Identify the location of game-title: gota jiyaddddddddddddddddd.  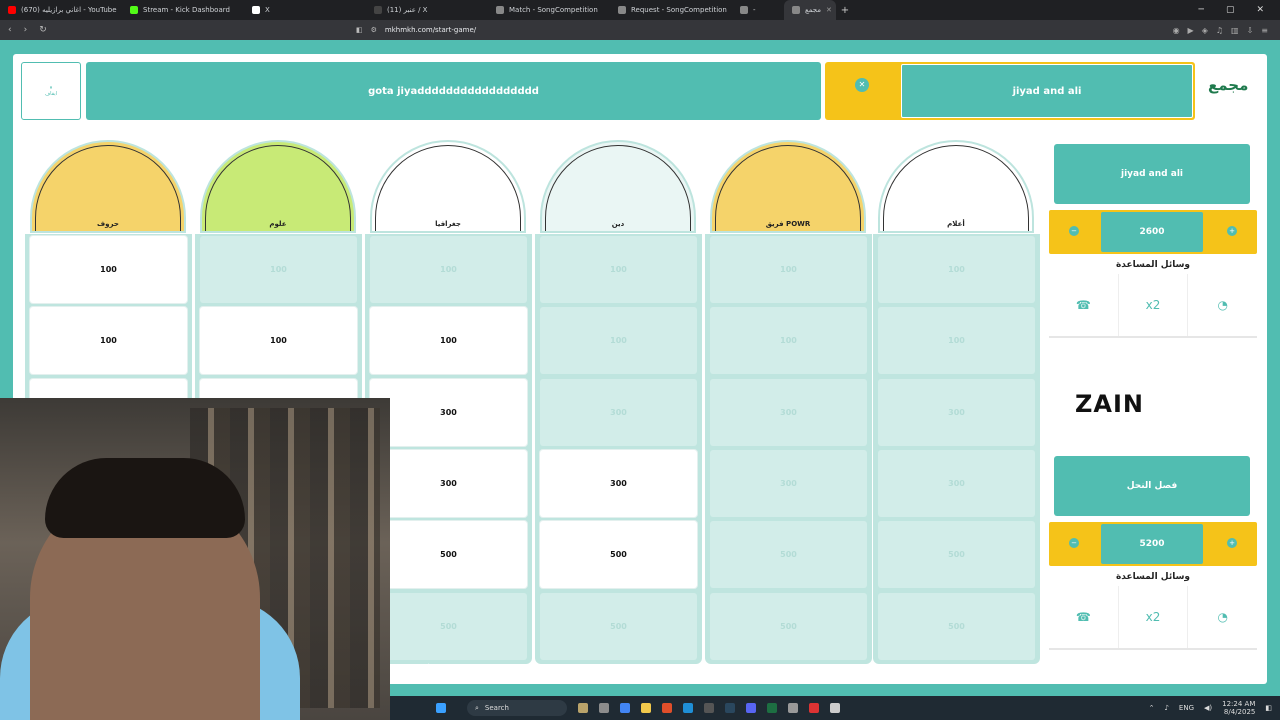
(453, 91).